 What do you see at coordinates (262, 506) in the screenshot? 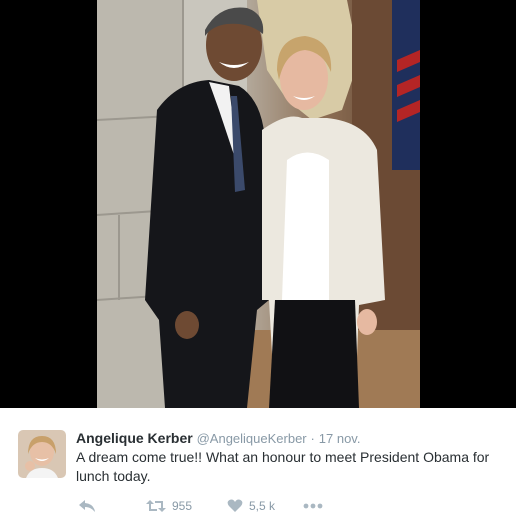
I see `like-count: 5,5 k` at bounding box center [262, 506].